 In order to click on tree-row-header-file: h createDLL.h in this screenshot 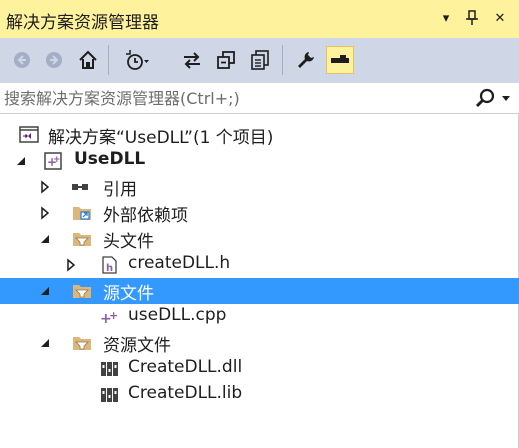, I will do `click(259, 265)`.